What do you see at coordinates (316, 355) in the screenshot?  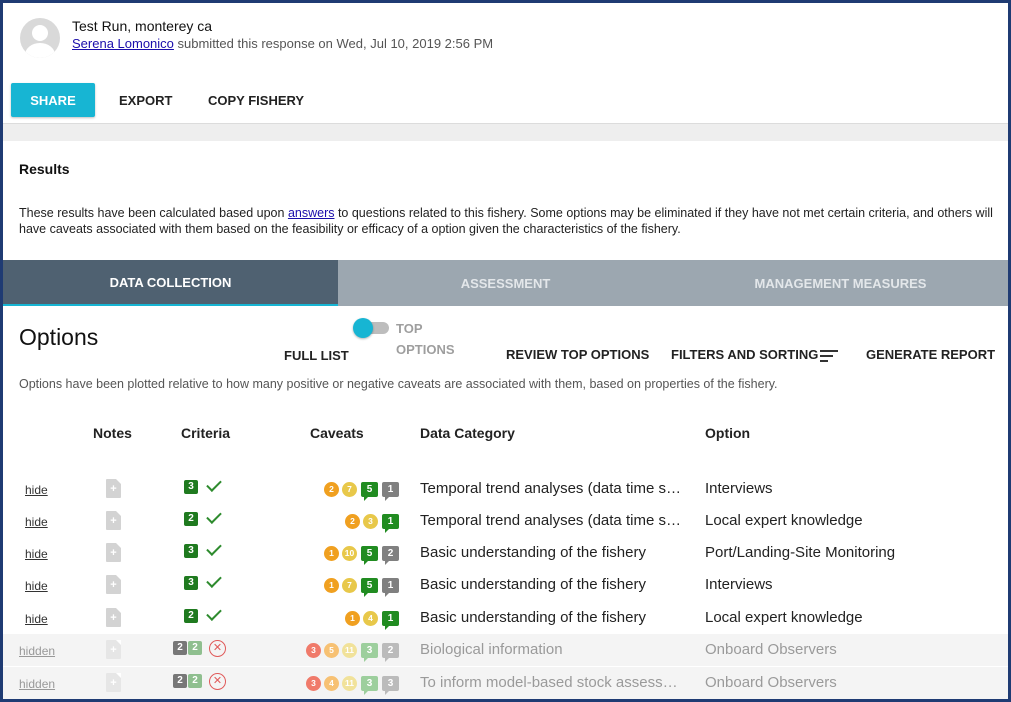 I see `full-list-label: FULL LIST` at bounding box center [316, 355].